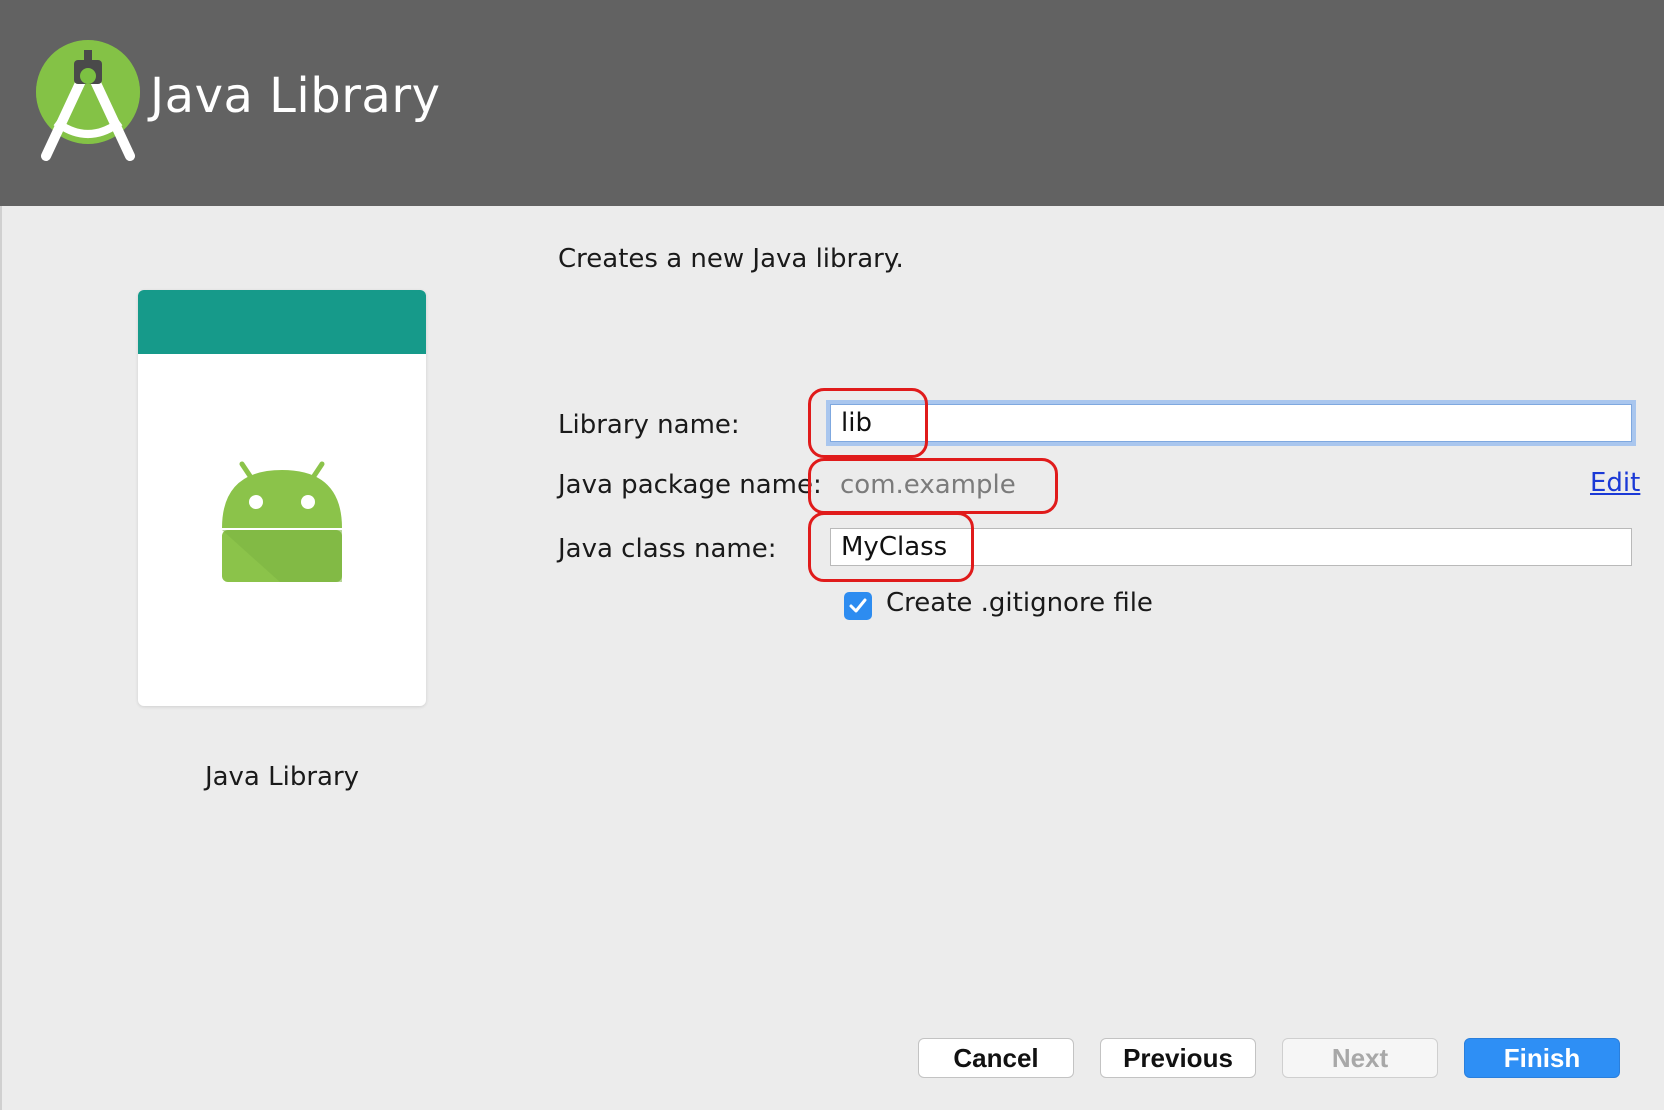  I want to click on library-name-label: Library name:, so click(649, 425).